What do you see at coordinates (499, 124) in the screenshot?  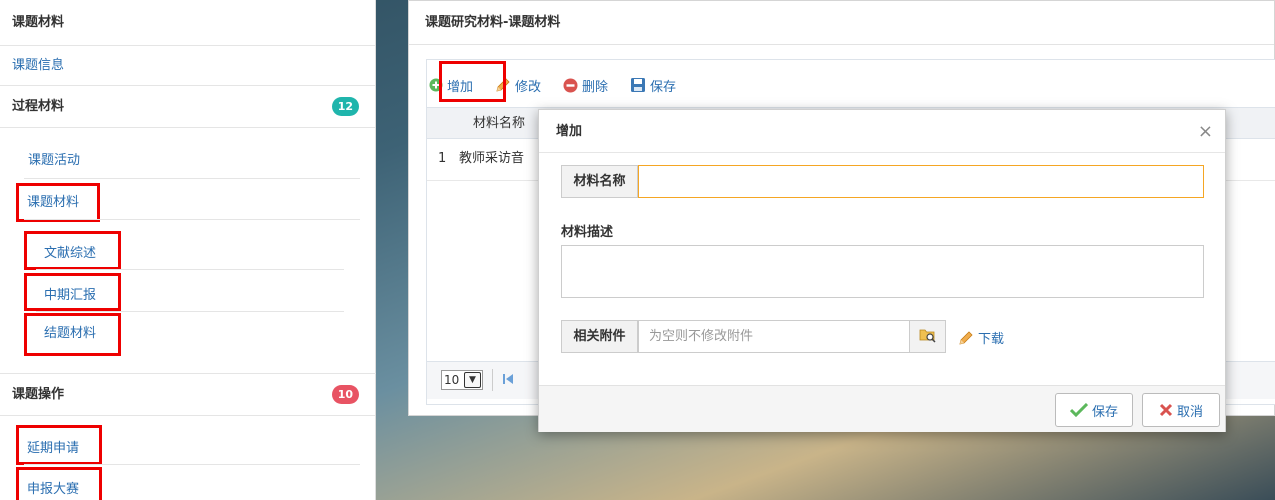 I see `column-header: 材料名称` at bounding box center [499, 124].